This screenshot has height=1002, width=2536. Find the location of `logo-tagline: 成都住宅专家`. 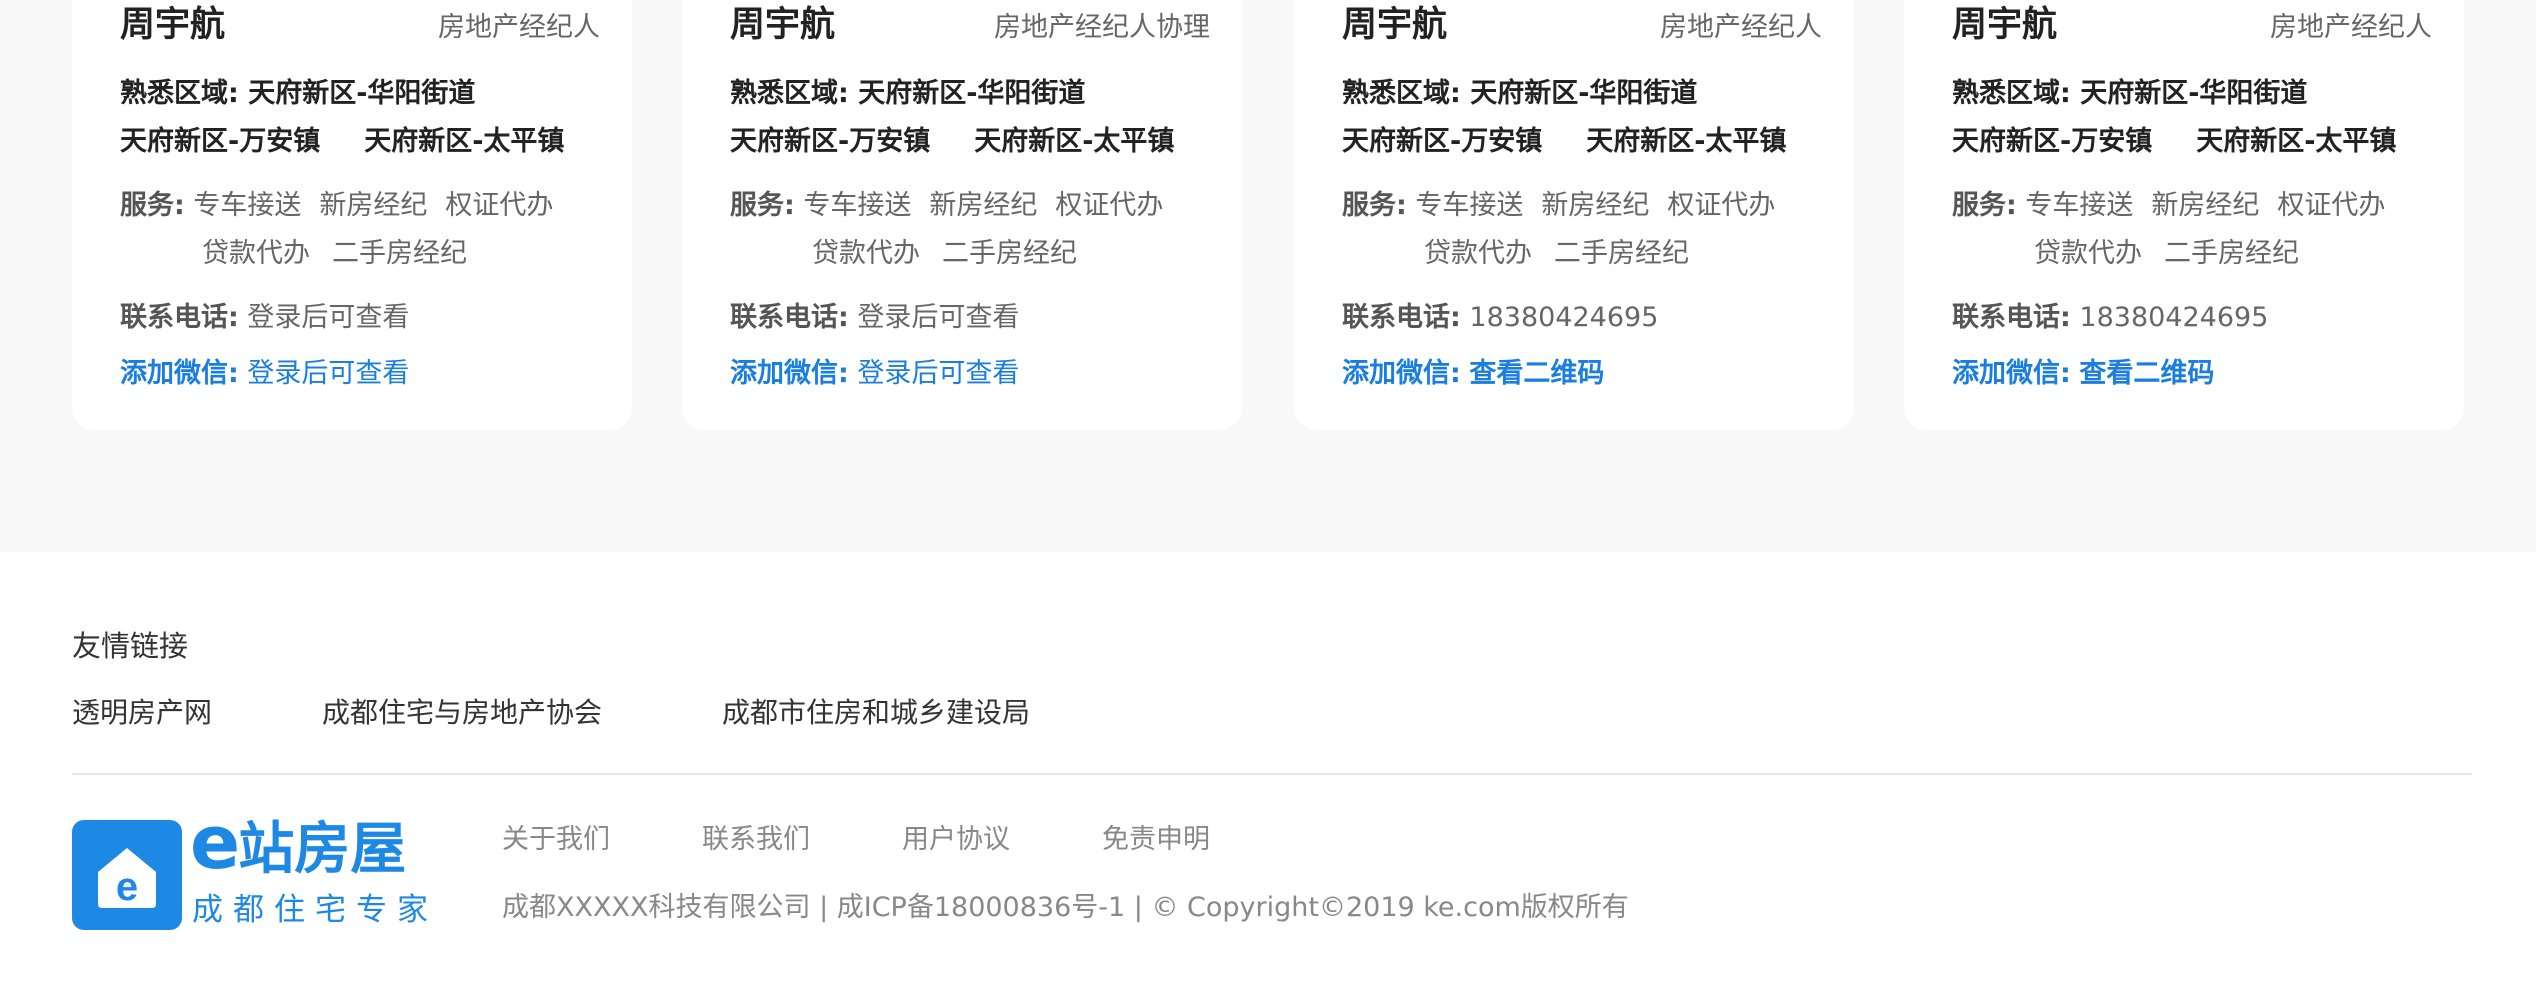

logo-tagline: 成都住宅专家 is located at coordinates (315, 910).